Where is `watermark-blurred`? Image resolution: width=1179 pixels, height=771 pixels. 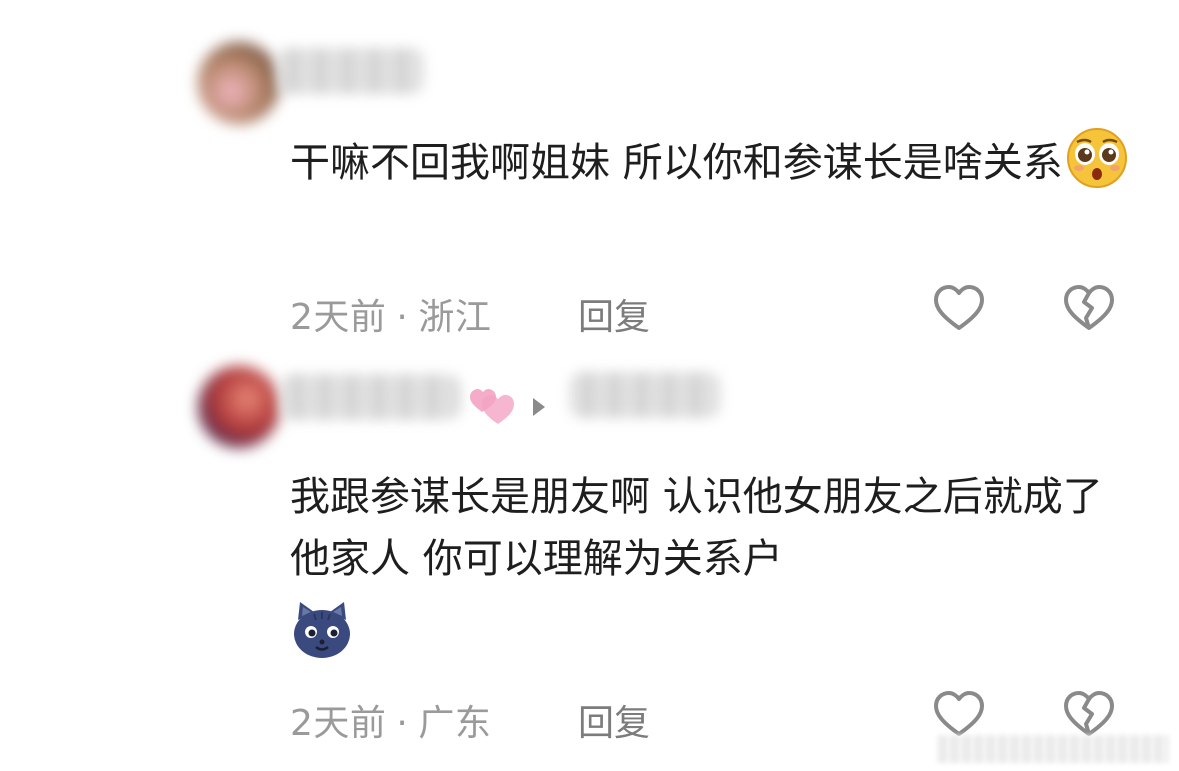 watermark-blurred is located at coordinates (1053, 749).